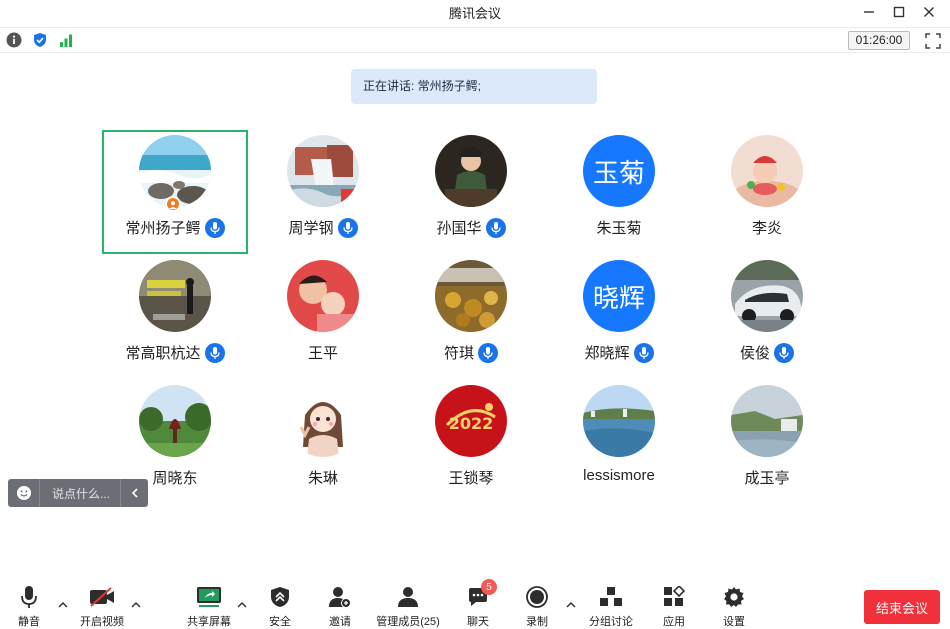  I want to click on security-label: 安全, so click(280, 622).